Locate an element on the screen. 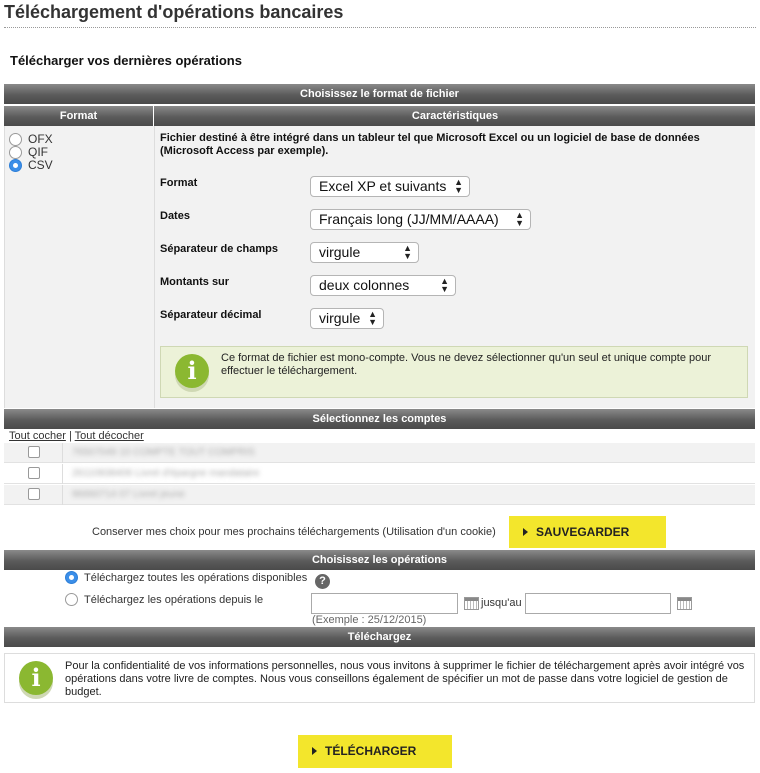  uncheck-all-link: Tout décocher is located at coordinates (109, 436).